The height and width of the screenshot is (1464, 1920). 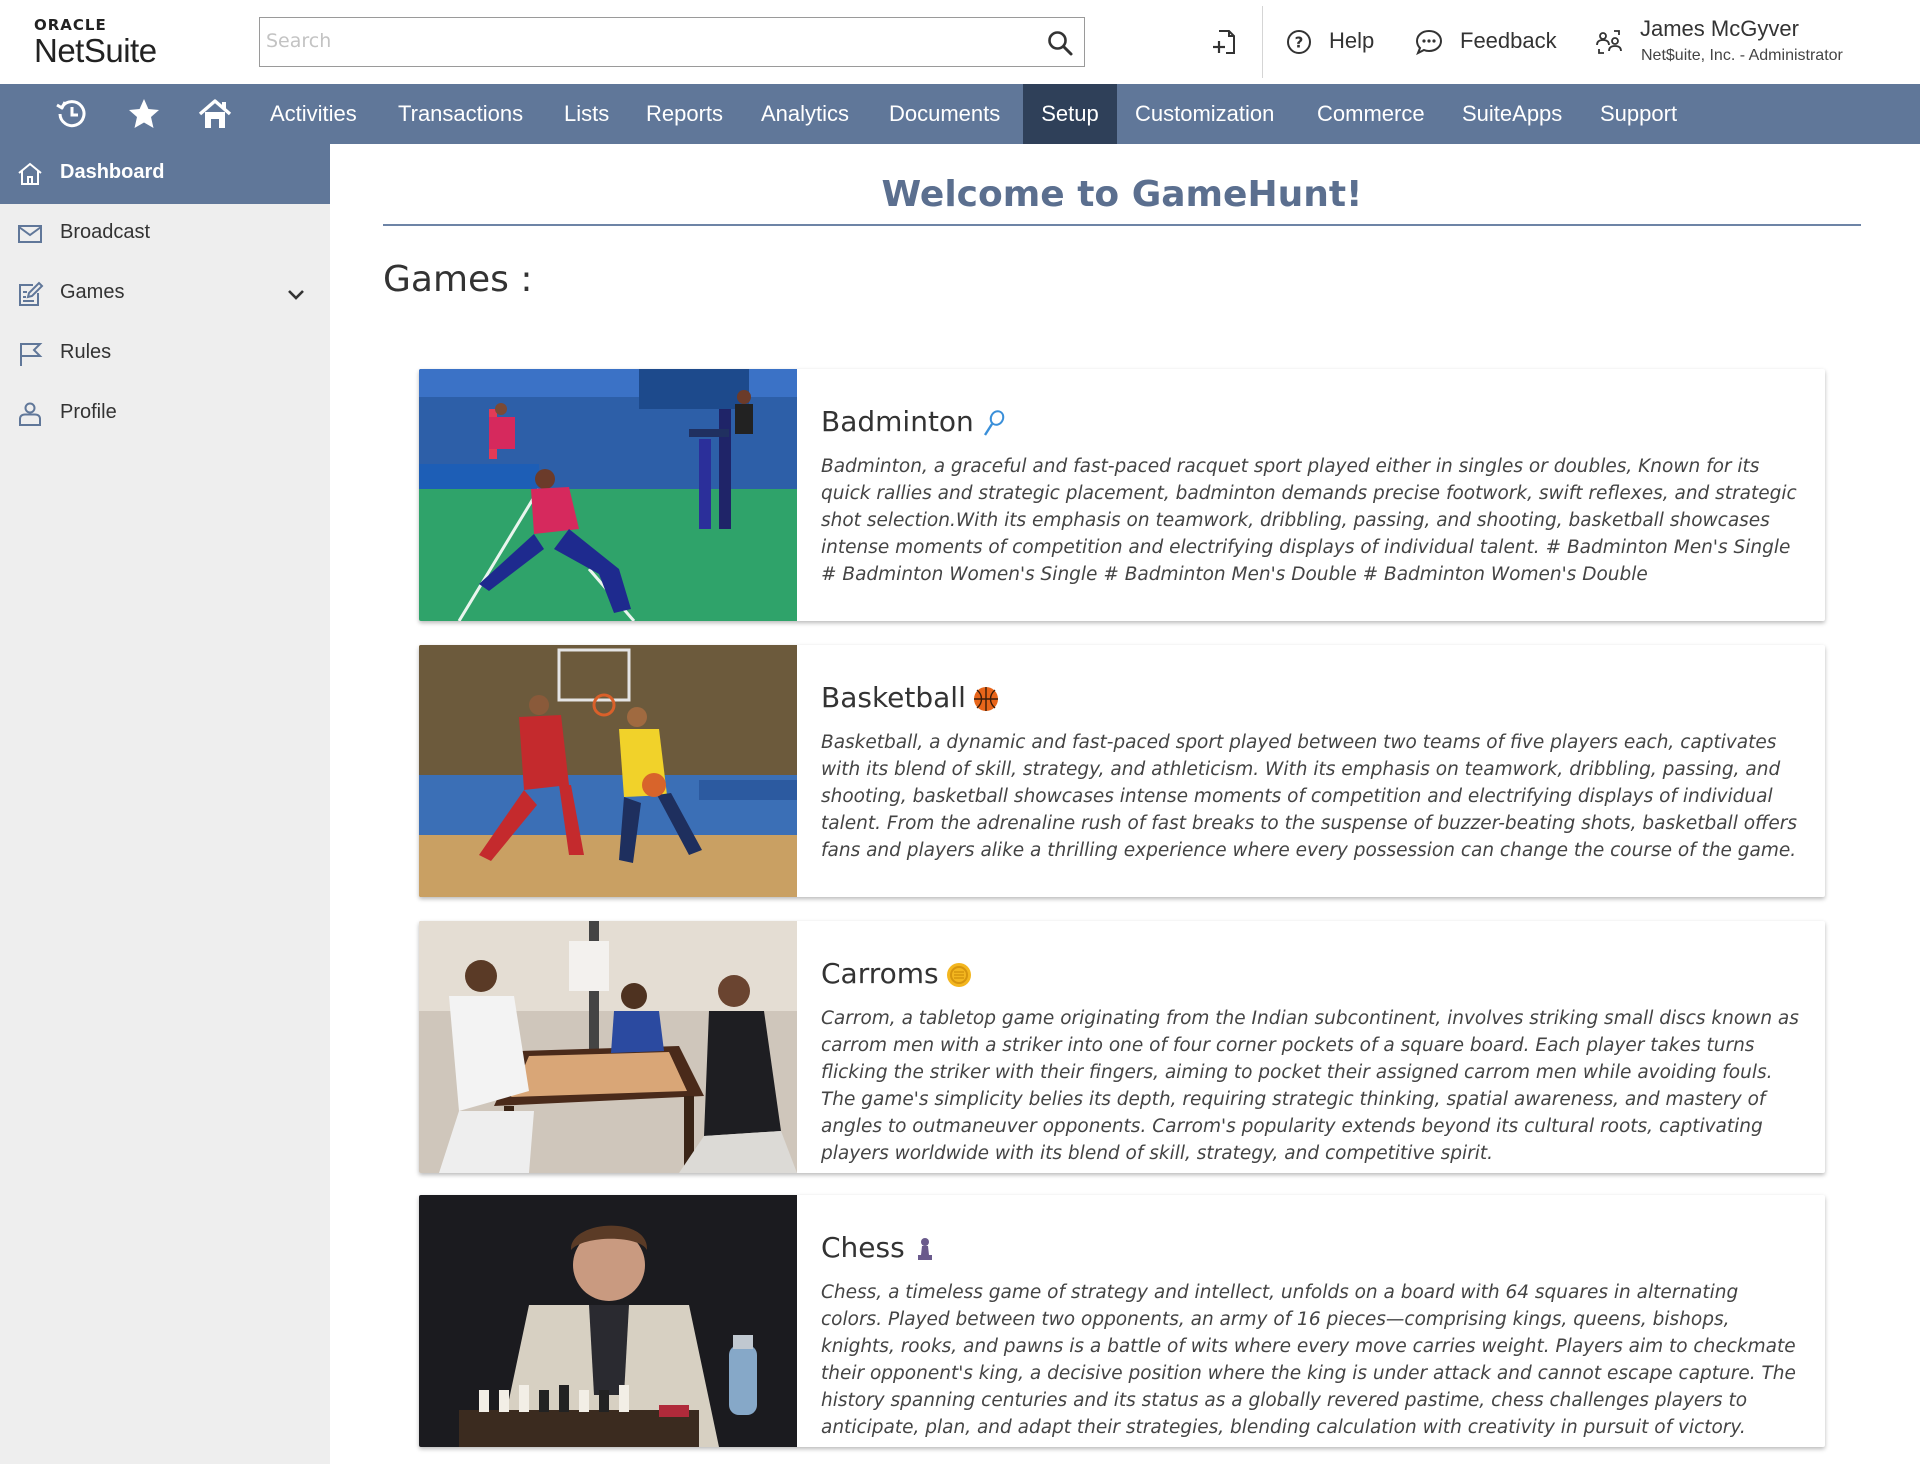 I want to click on global-search, so click(x=672, y=42).